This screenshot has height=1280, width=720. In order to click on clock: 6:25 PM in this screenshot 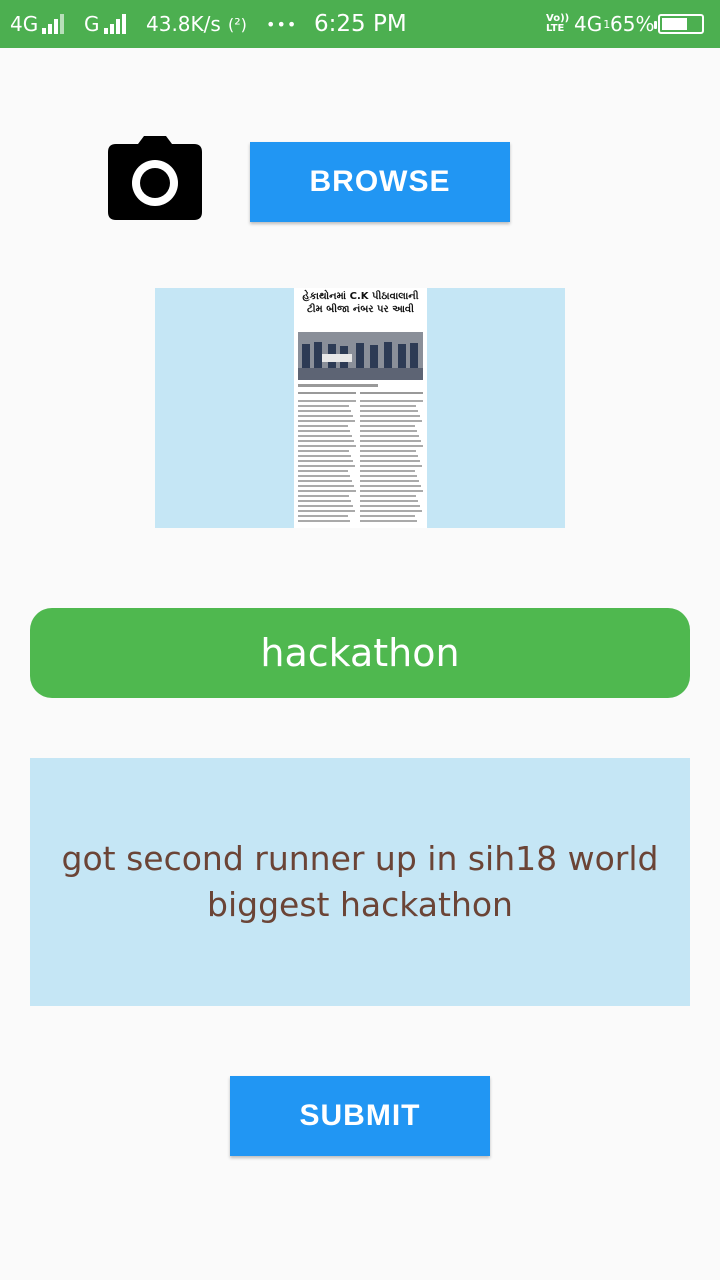, I will do `click(360, 24)`.